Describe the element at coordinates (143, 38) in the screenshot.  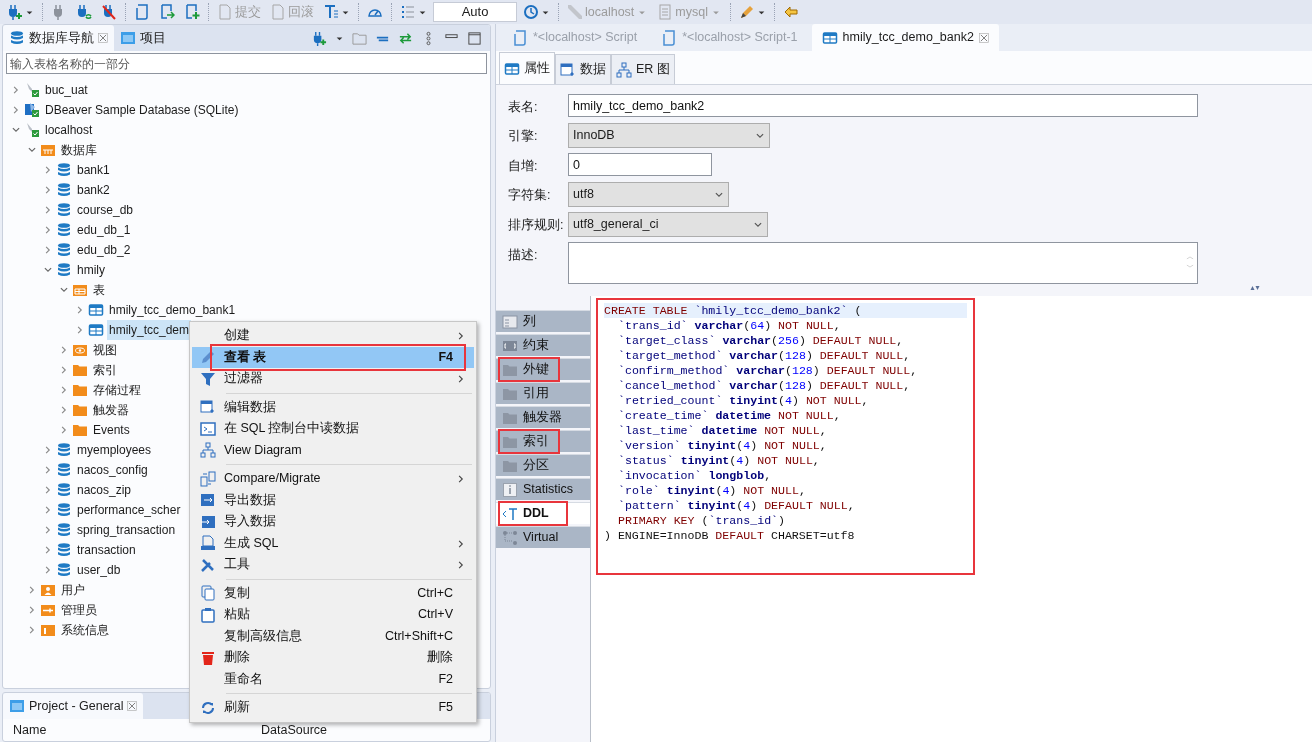
I see `panel-tab: 项目` at that location.